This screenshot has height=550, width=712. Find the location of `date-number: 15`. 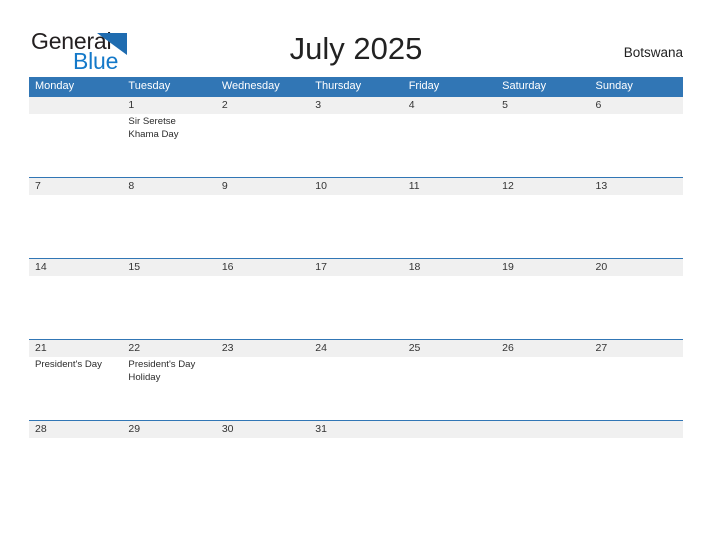

date-number: 15 is located at coordinates (168, 267).